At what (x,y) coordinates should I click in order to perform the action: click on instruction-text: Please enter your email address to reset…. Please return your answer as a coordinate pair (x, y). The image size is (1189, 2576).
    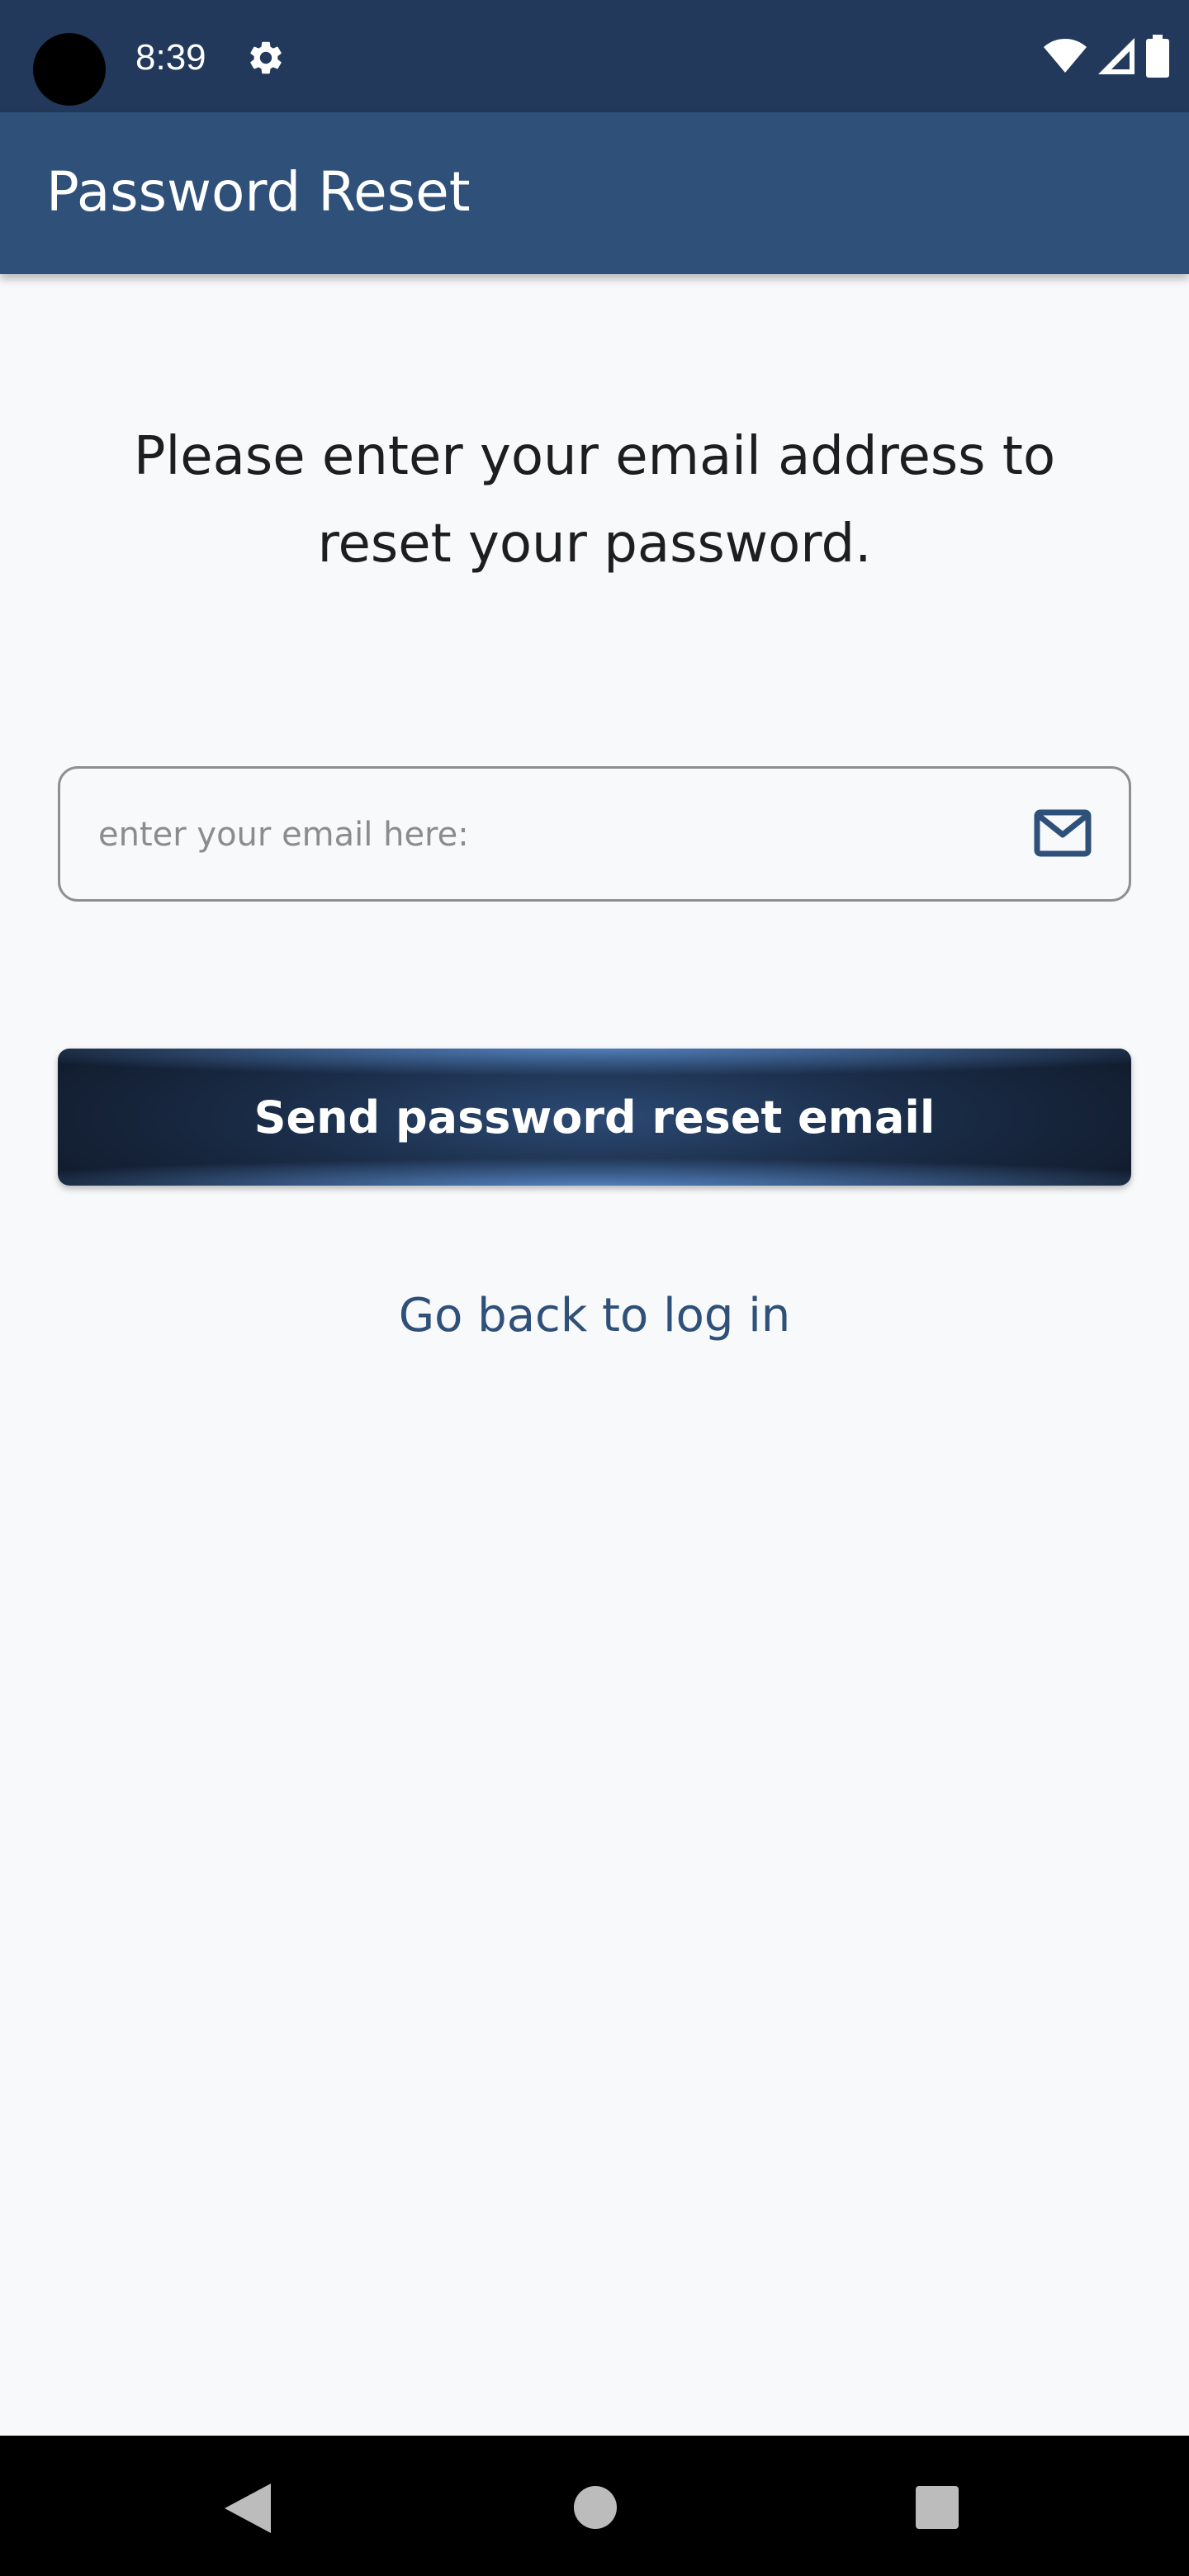
    Looking at the image, I should click on (594, 500).